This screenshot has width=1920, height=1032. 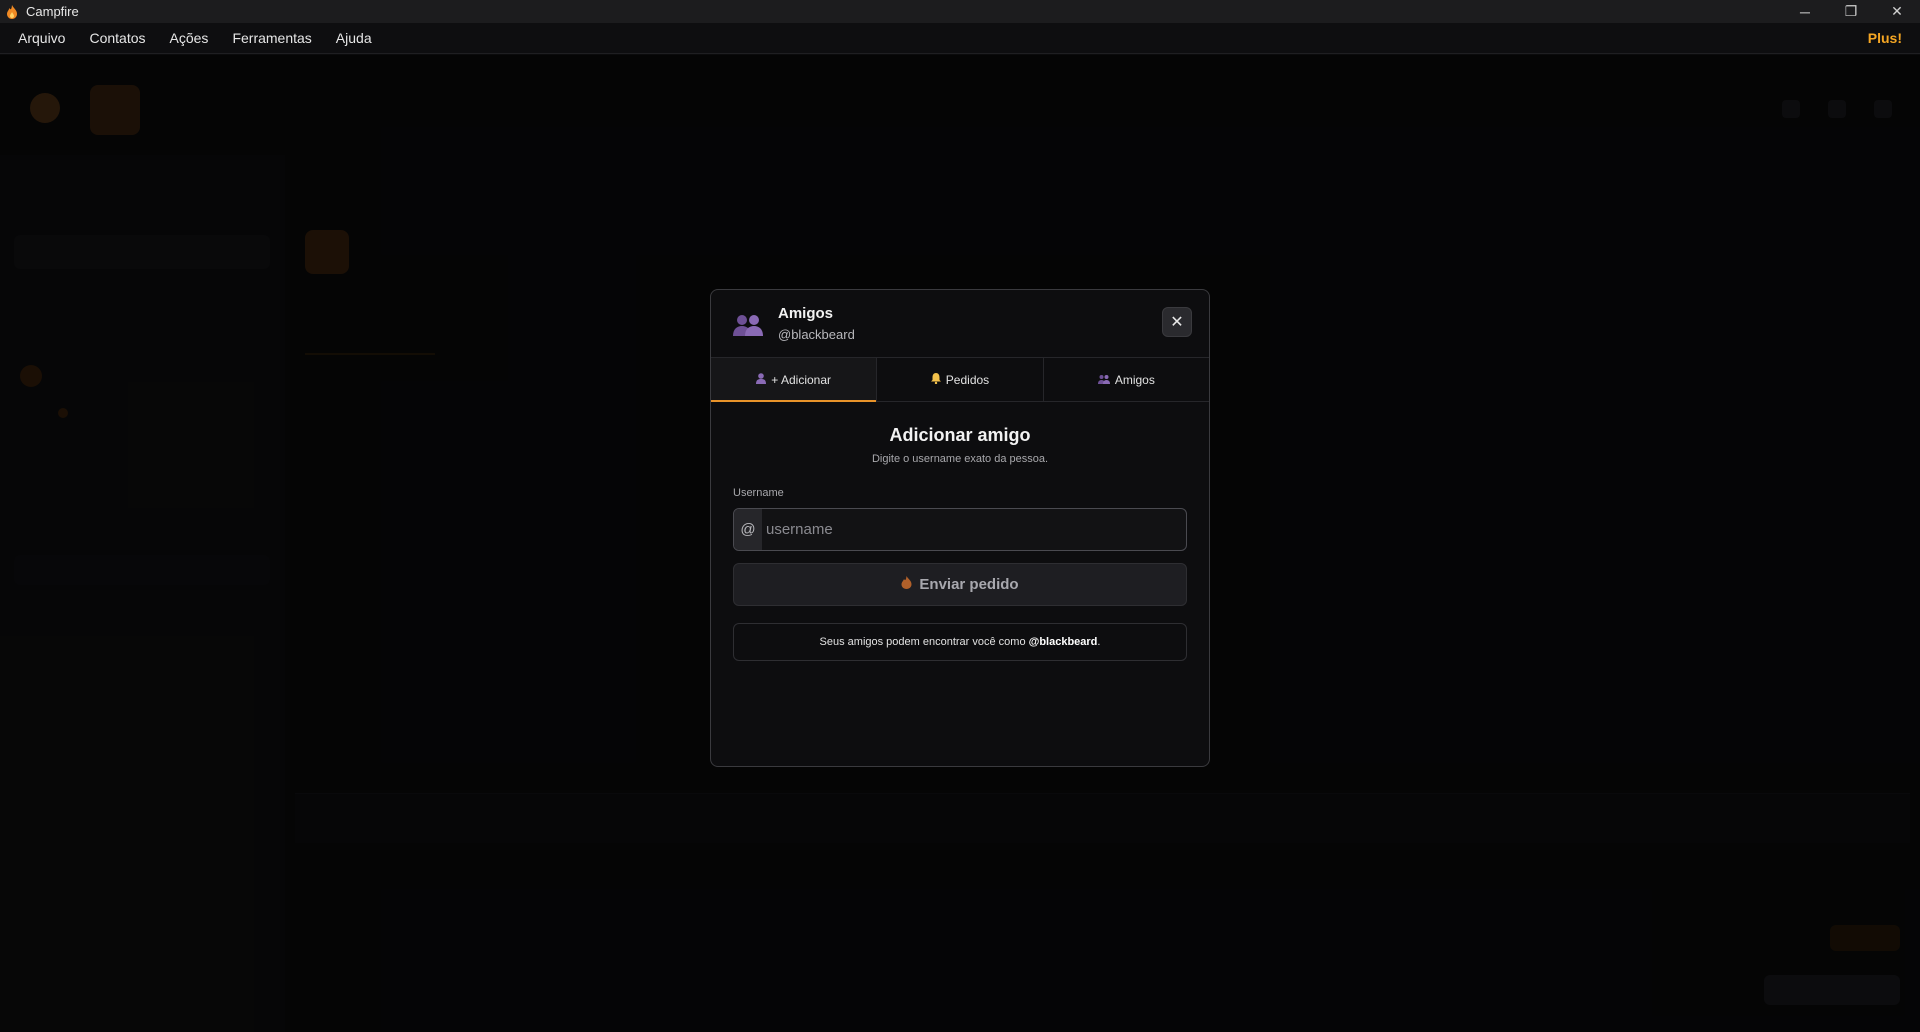 I want to click on username-input-wrapper: @, so click(x=960, y=529).